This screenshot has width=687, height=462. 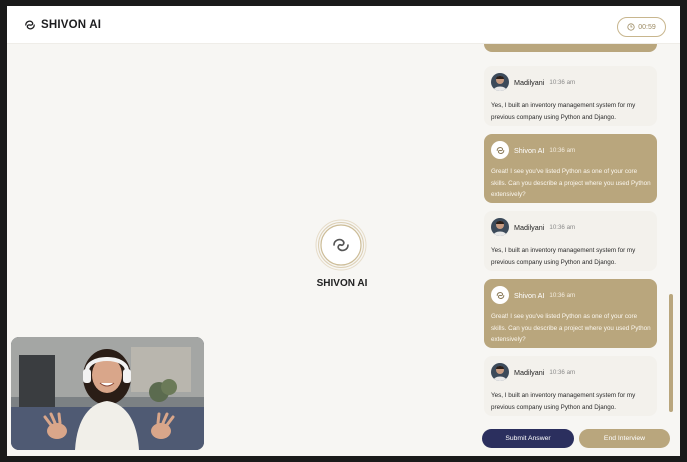 I want to click on chat-message, so click(x=570, y=48).